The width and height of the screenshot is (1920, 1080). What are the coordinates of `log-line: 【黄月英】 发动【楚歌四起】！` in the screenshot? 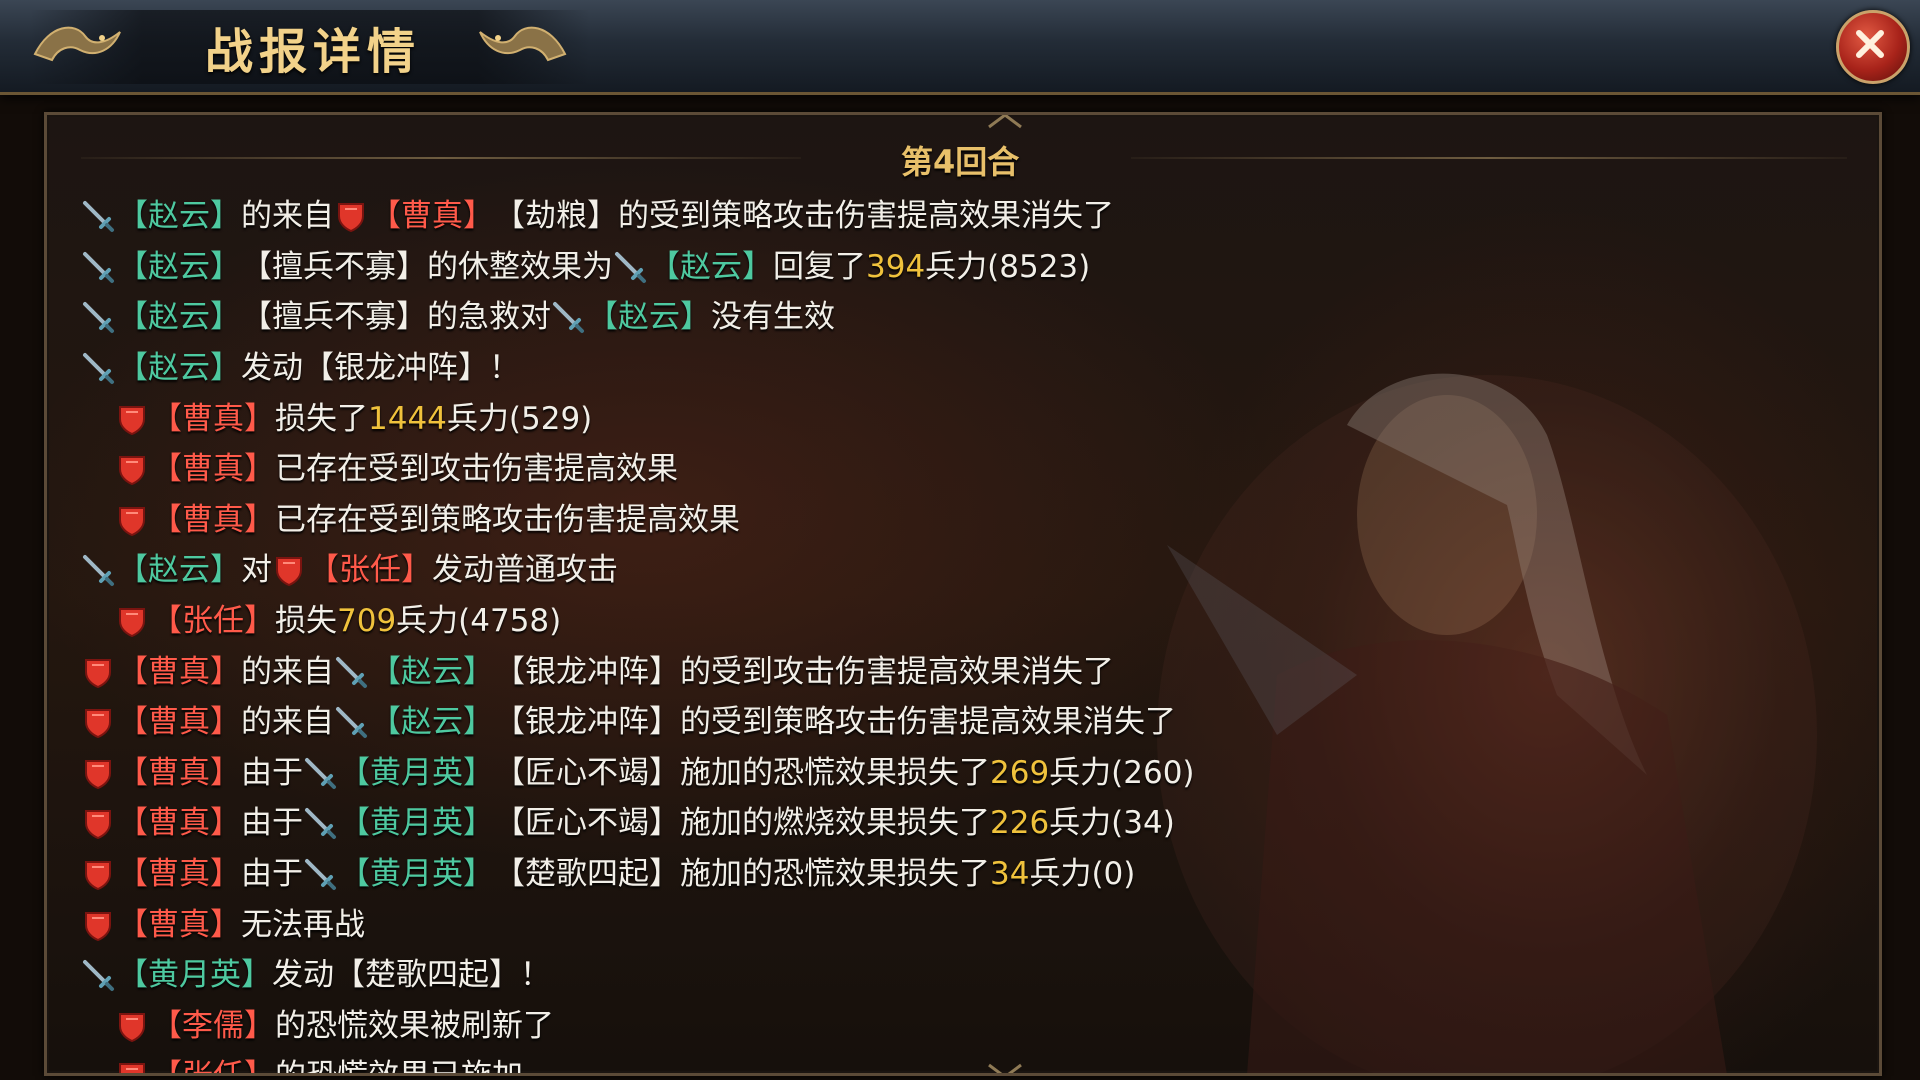 It's located at (964, 975).